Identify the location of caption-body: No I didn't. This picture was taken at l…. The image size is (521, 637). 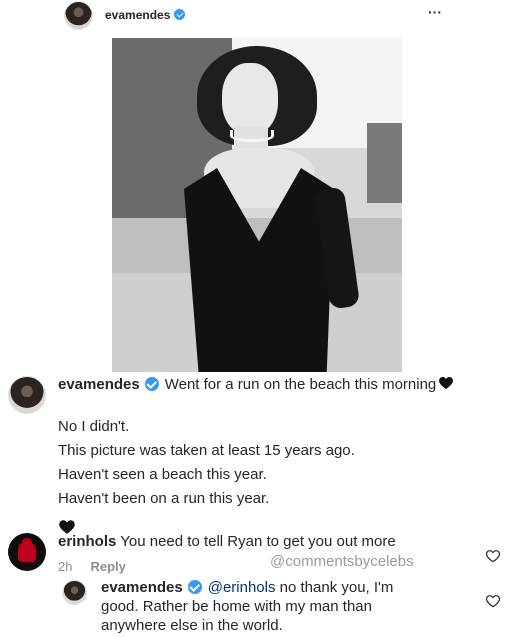
(206, 476).